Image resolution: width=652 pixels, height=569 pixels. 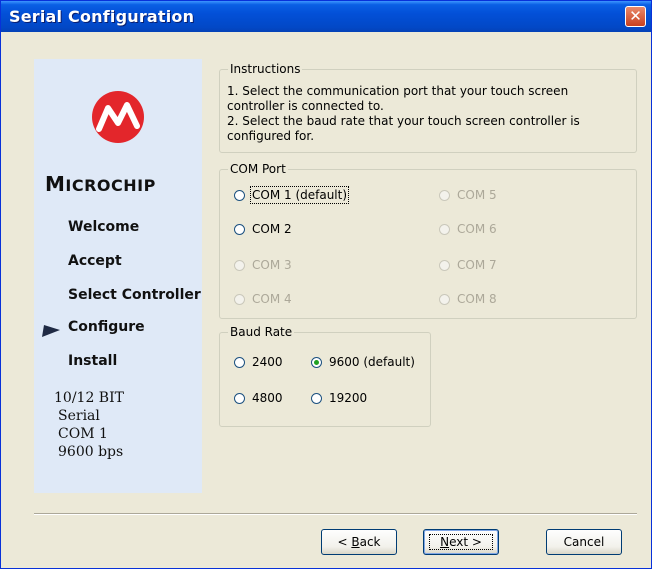 What do you see at coordinates (265, 69) in the screenshot?
I see `instructions-legend: Instructions` at bounding box center [265, 69].